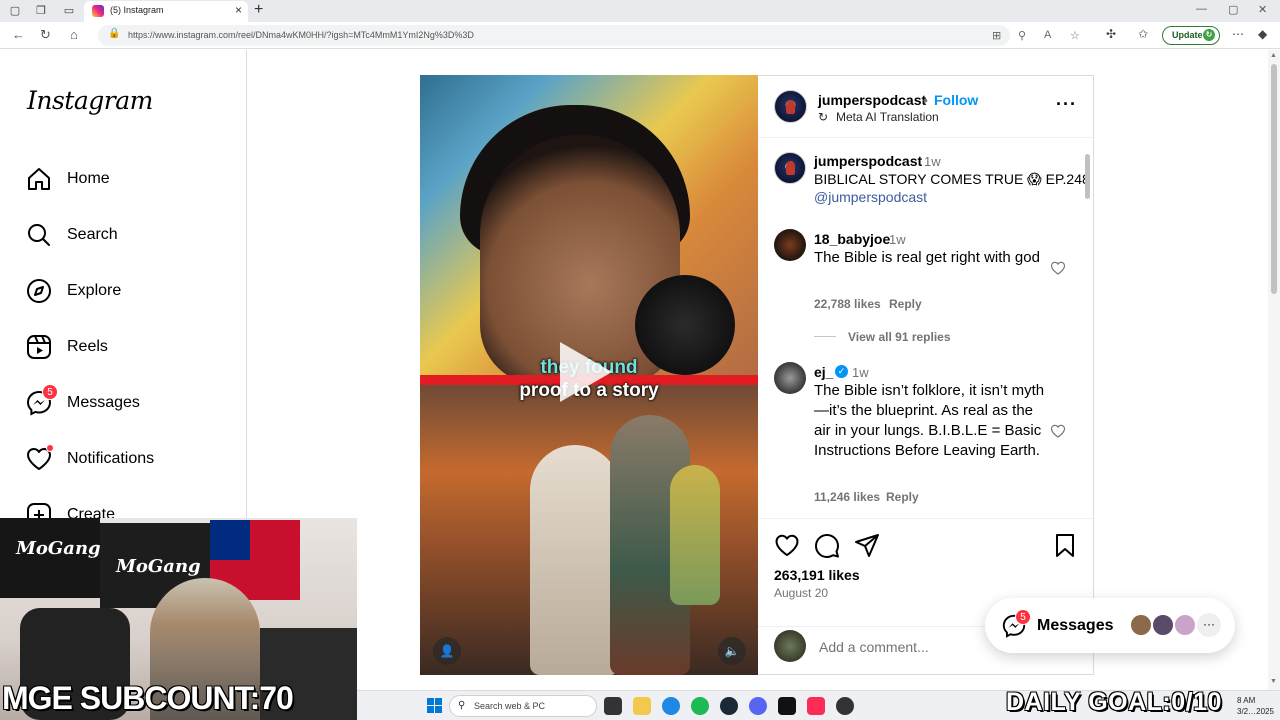 Image resolution: width=1280 pixels, height=720 pixels. Describe the element at coordinates (1233, 9) in the screenshot. I see `maximize-icon: ▢` at that location.